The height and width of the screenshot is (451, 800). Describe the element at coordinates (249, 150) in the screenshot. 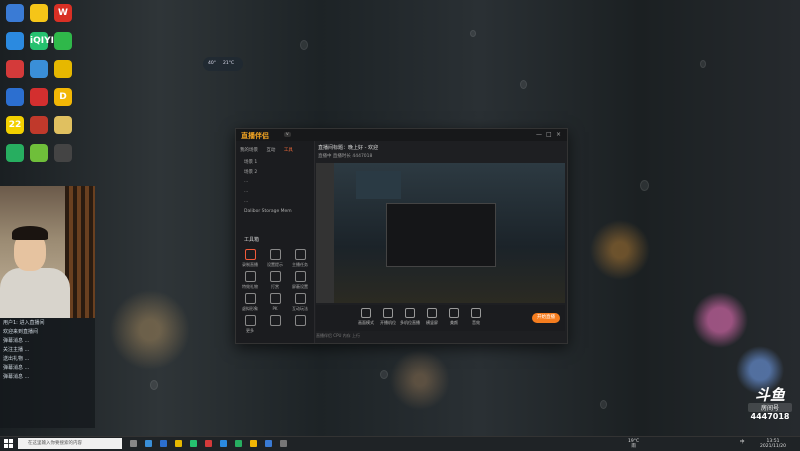

I see `tab-scenes: 我的场景` at that location.